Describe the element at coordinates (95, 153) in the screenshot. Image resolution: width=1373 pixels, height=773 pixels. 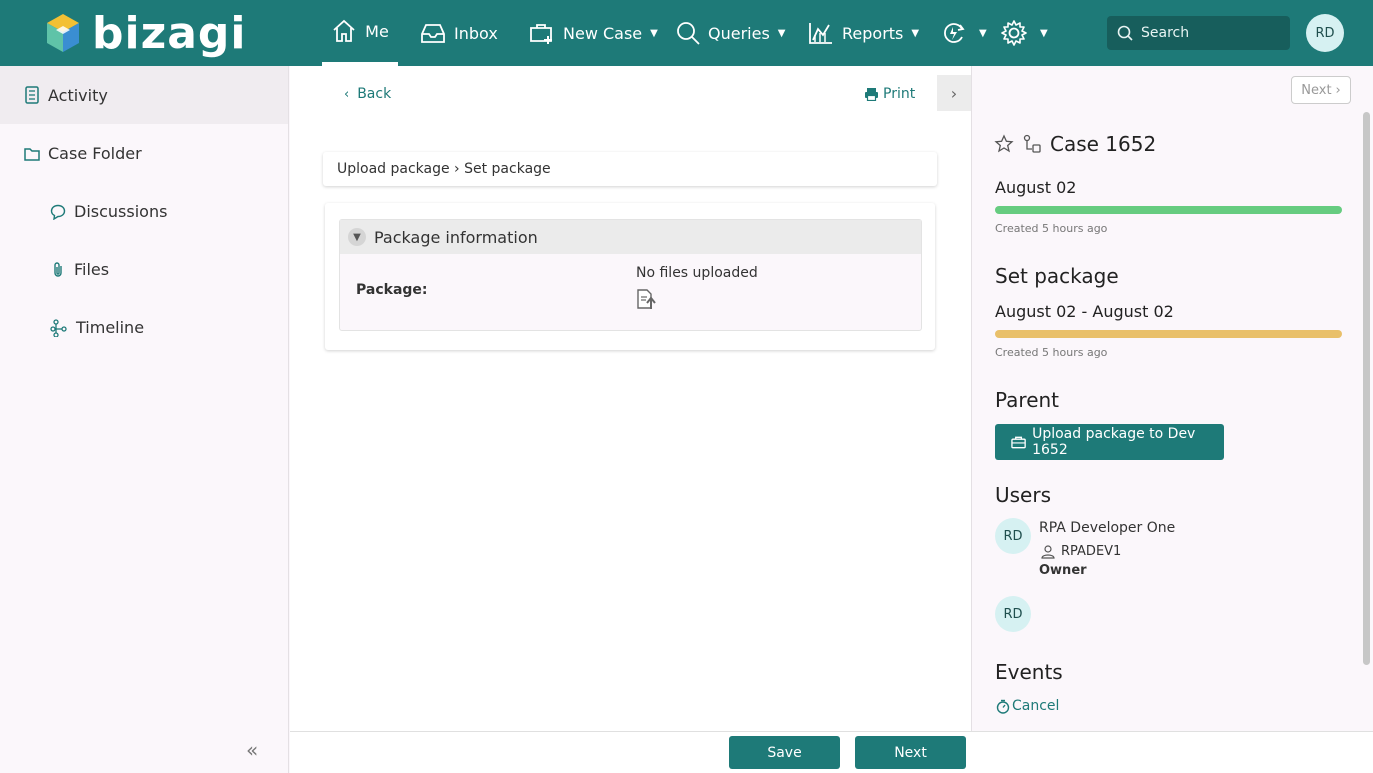
I see `sidebar-item-label: Case Folder` at that location.